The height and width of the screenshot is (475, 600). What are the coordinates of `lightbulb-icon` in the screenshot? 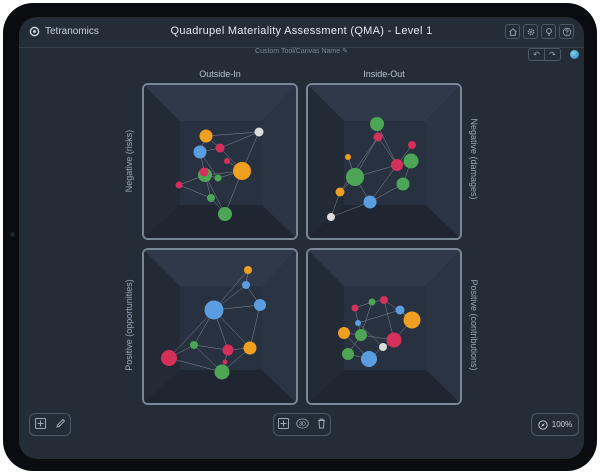 It's located at (548, 31).